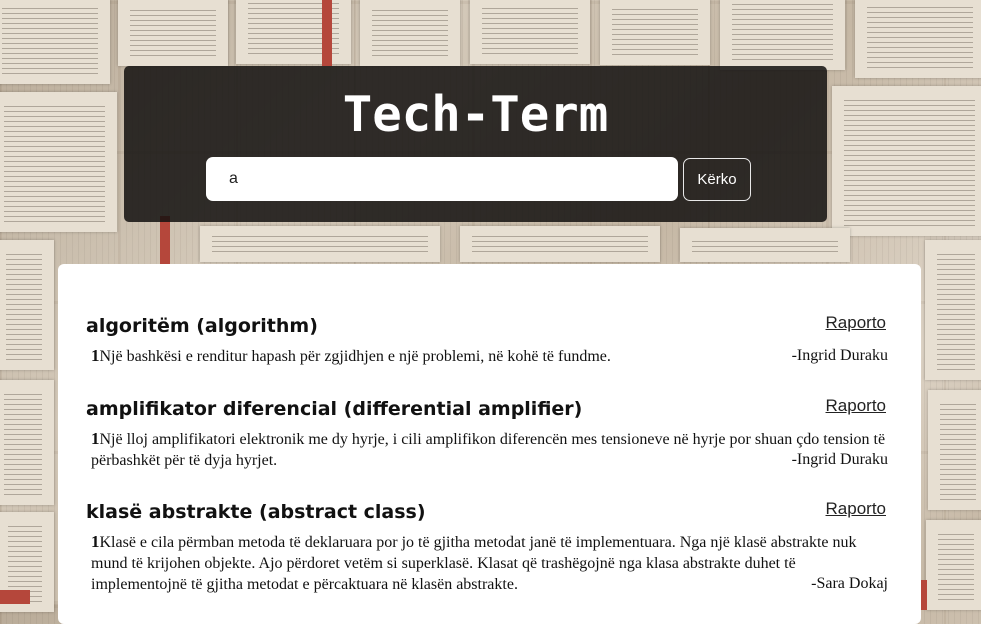 The width and height of the screenshot is (981, 624). I want to click on search-input, so click(442, 179).